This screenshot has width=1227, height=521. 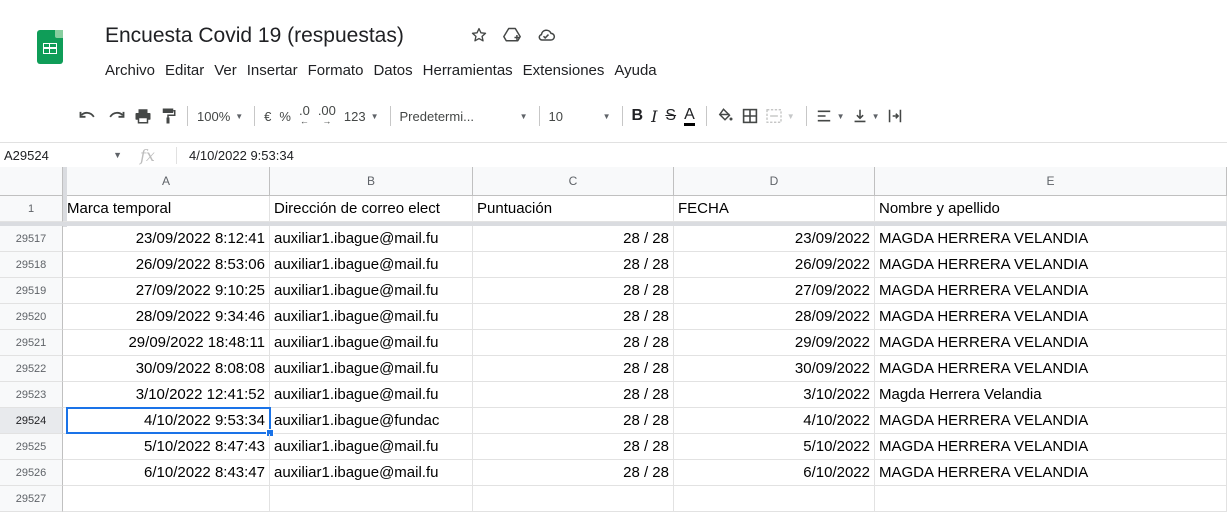 I want to click on zoom-select: 100% ▼, so click(x=220, y=116).